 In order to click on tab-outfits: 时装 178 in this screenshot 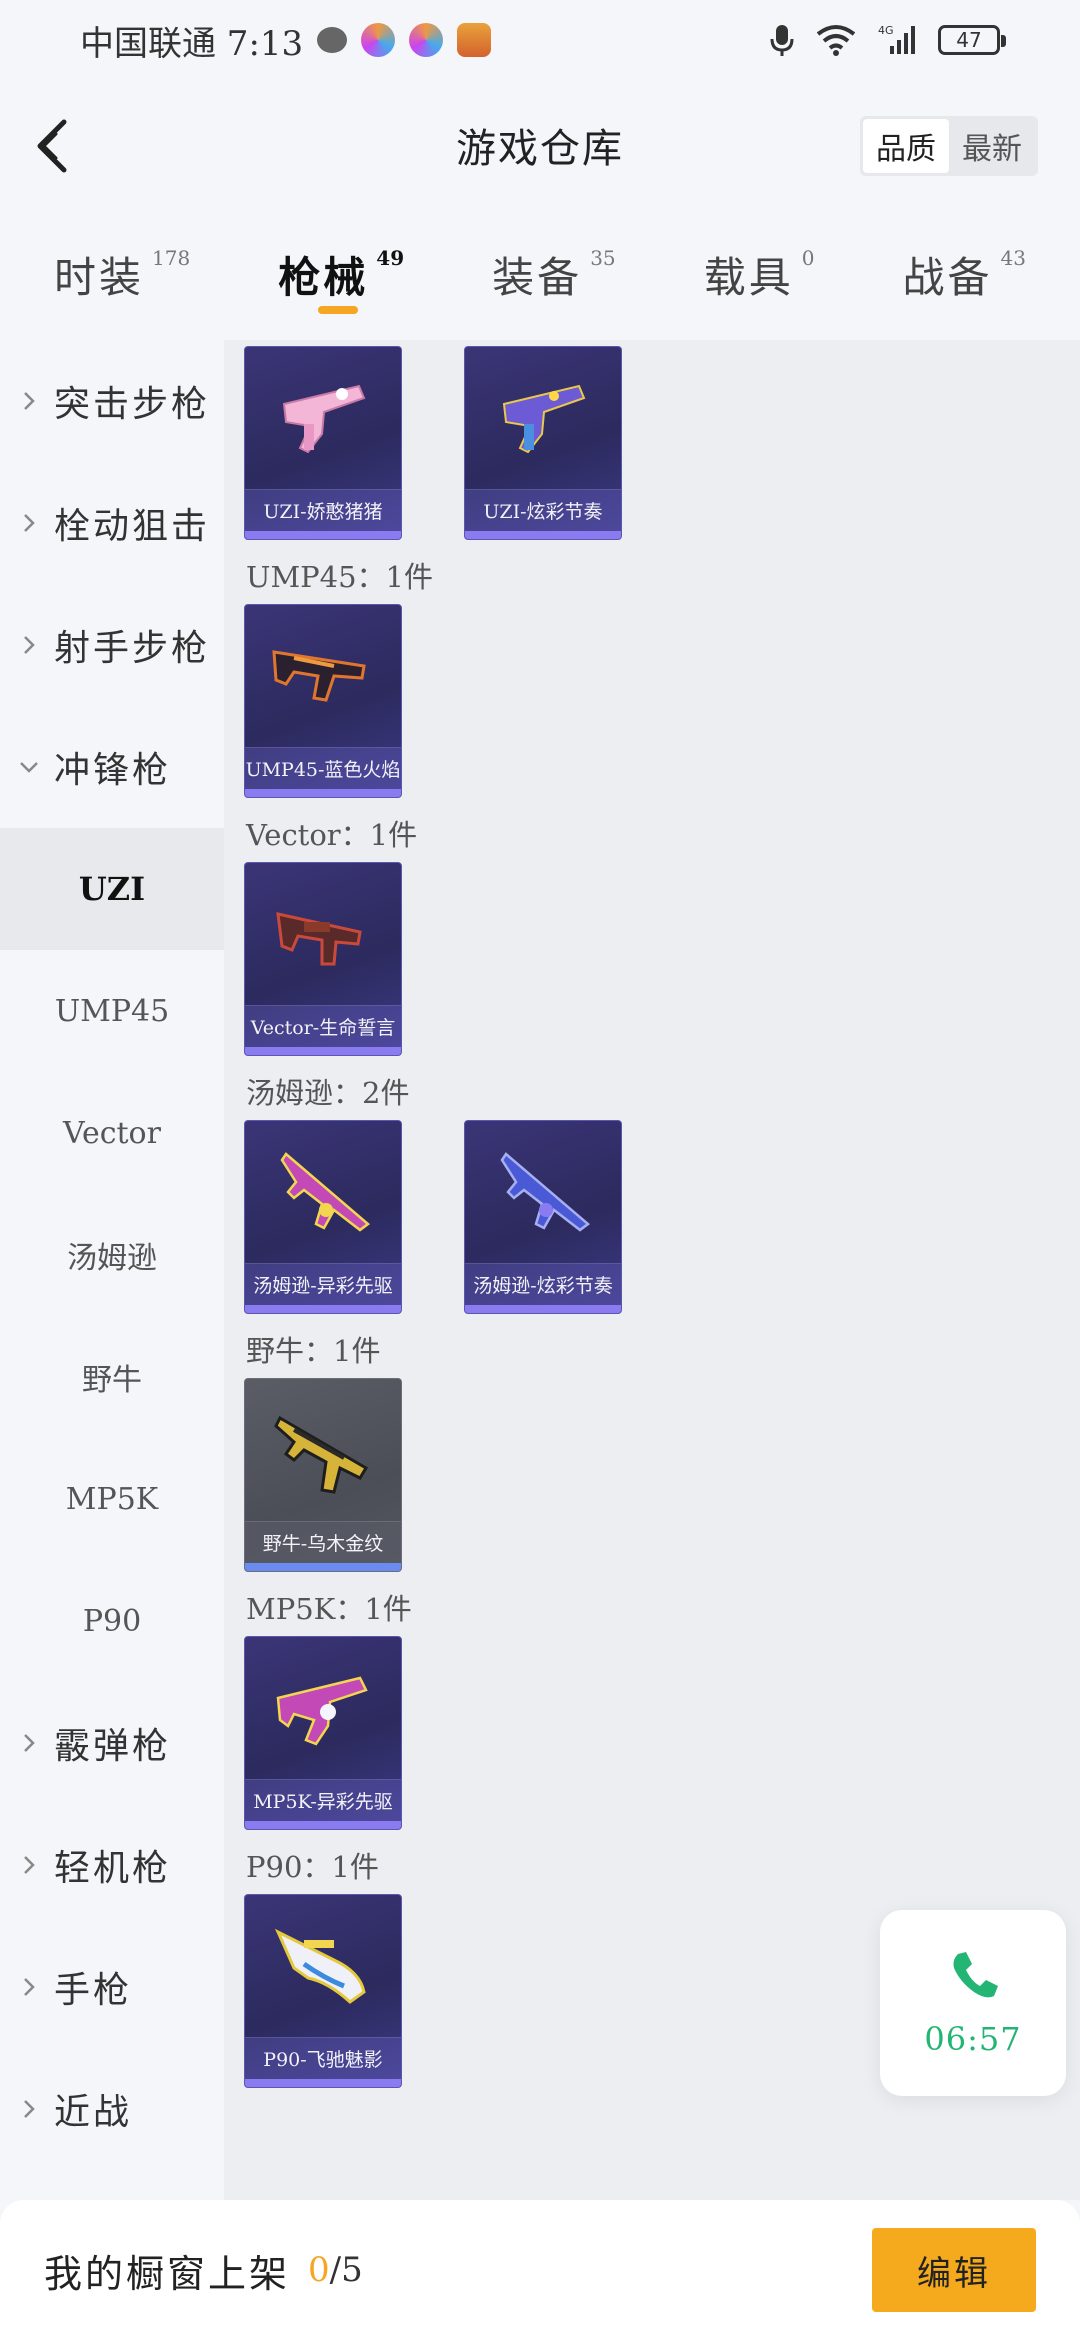, I will do `click(122, 272)`.